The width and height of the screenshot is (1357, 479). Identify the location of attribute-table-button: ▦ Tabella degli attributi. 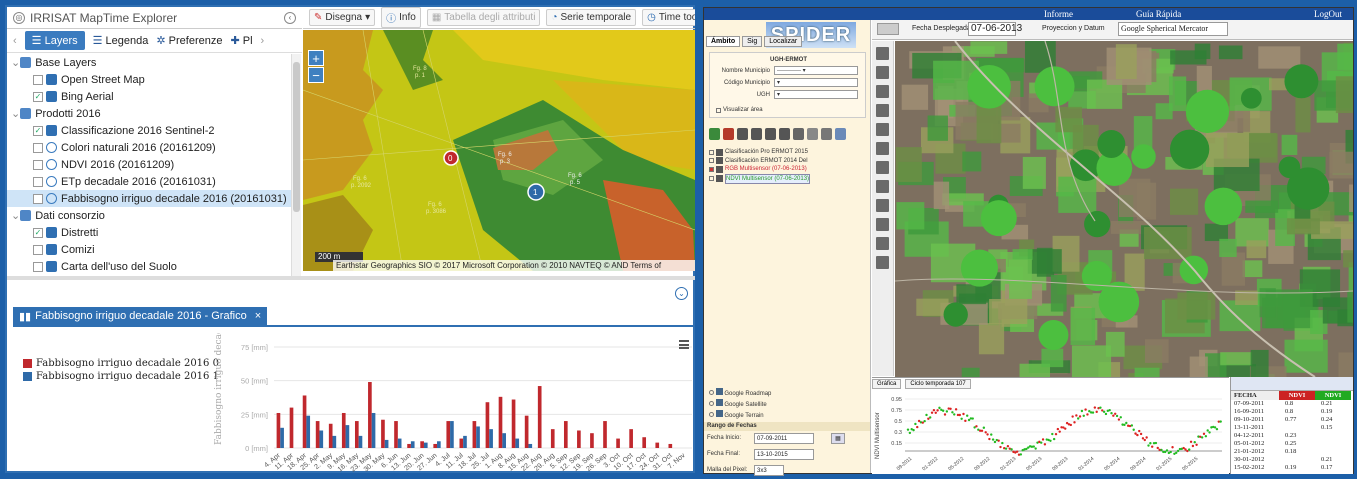
(483, 17).